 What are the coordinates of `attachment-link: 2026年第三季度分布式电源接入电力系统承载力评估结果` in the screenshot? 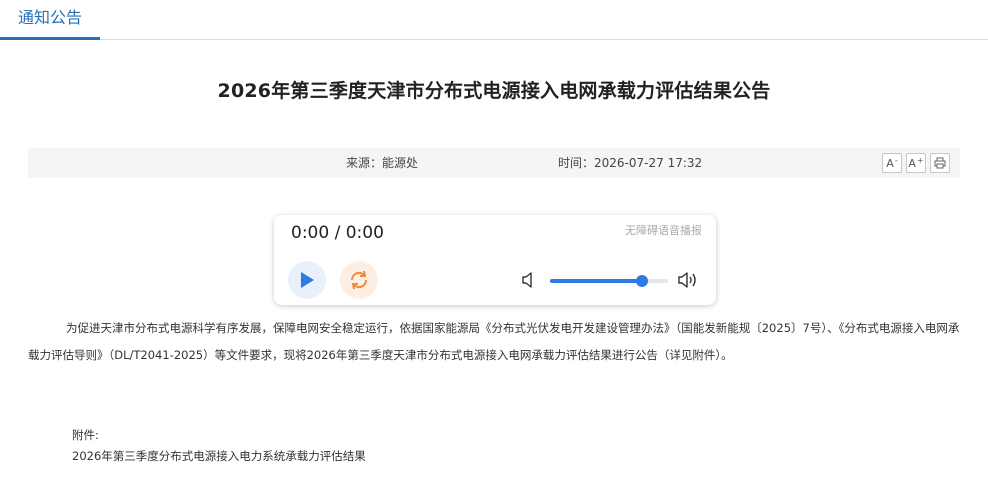 It's located at (219, 456).